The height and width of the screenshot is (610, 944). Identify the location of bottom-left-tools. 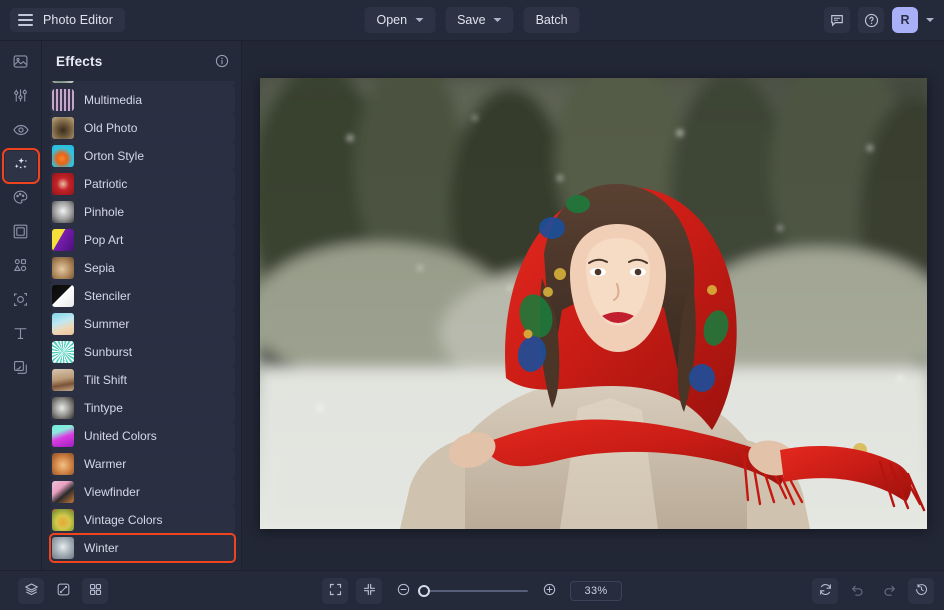
(63, 590).